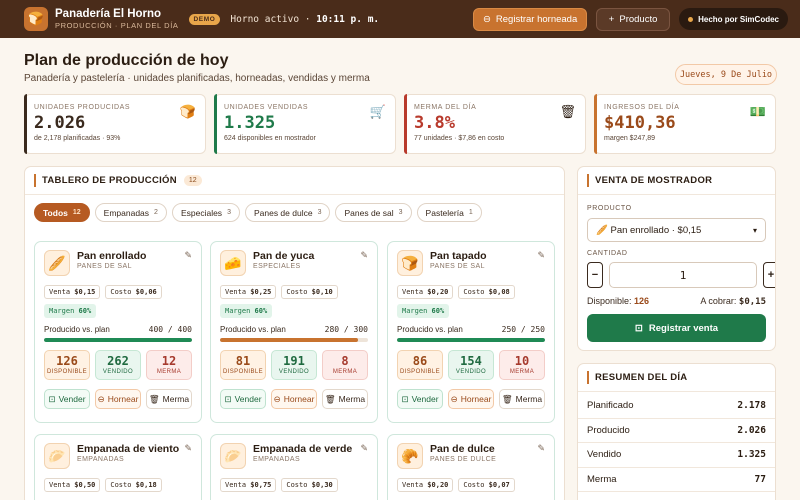 The image size is (800, 500). Describe the element at coordinates (248, 292) in the screenshot. I see `price-tag: Venta $0,25` at that location.